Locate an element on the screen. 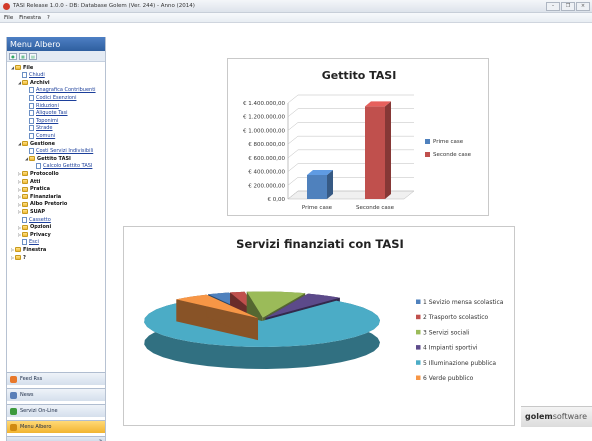 The image size is (592, 441). legend-label: 4 Impianti sportivi is located at coordinates (450, 348).